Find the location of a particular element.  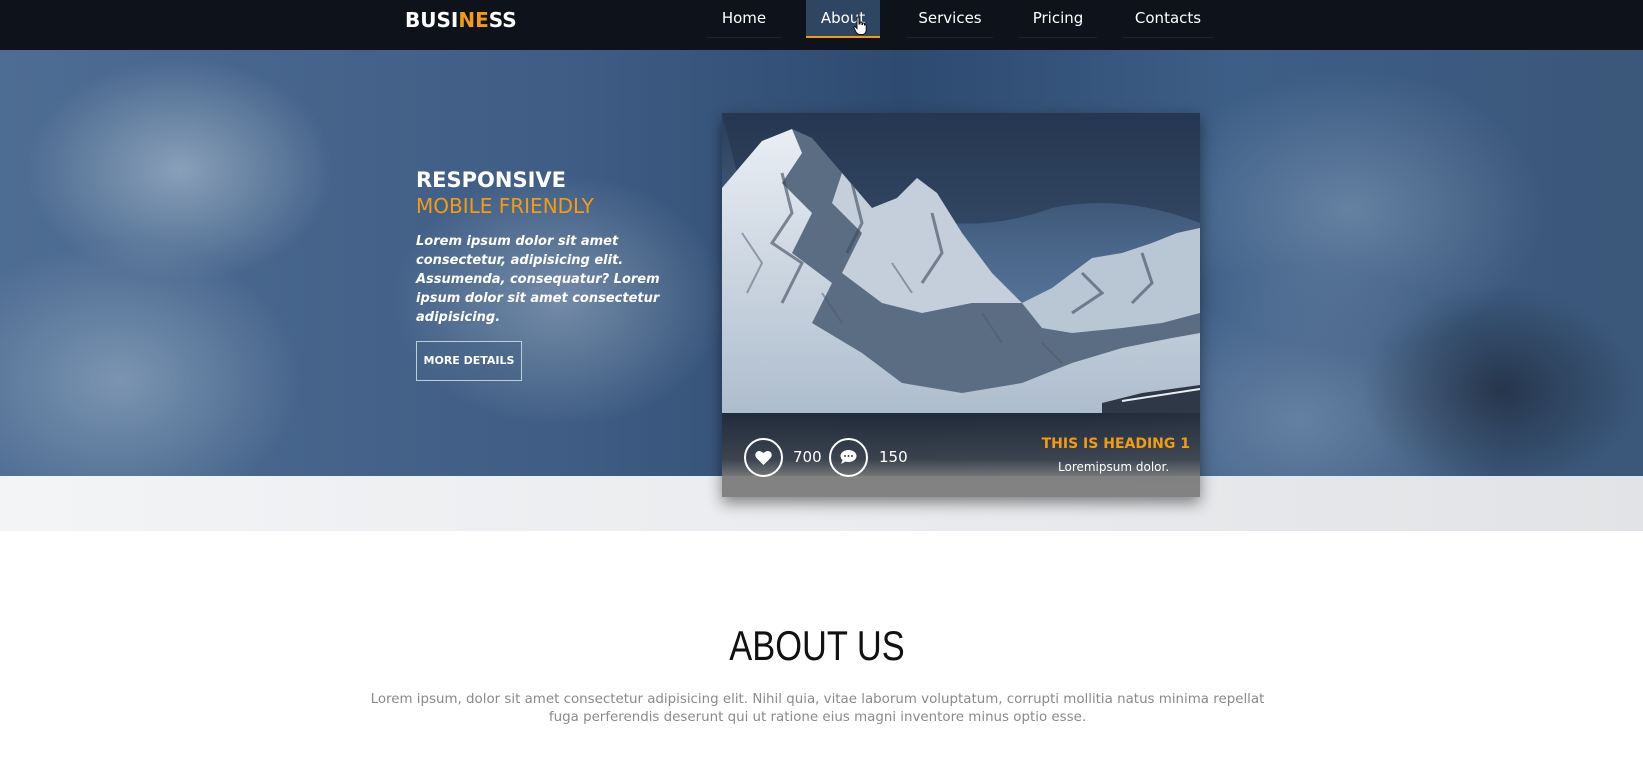

nav-item-services: Services is located at coordinates (950, 19).